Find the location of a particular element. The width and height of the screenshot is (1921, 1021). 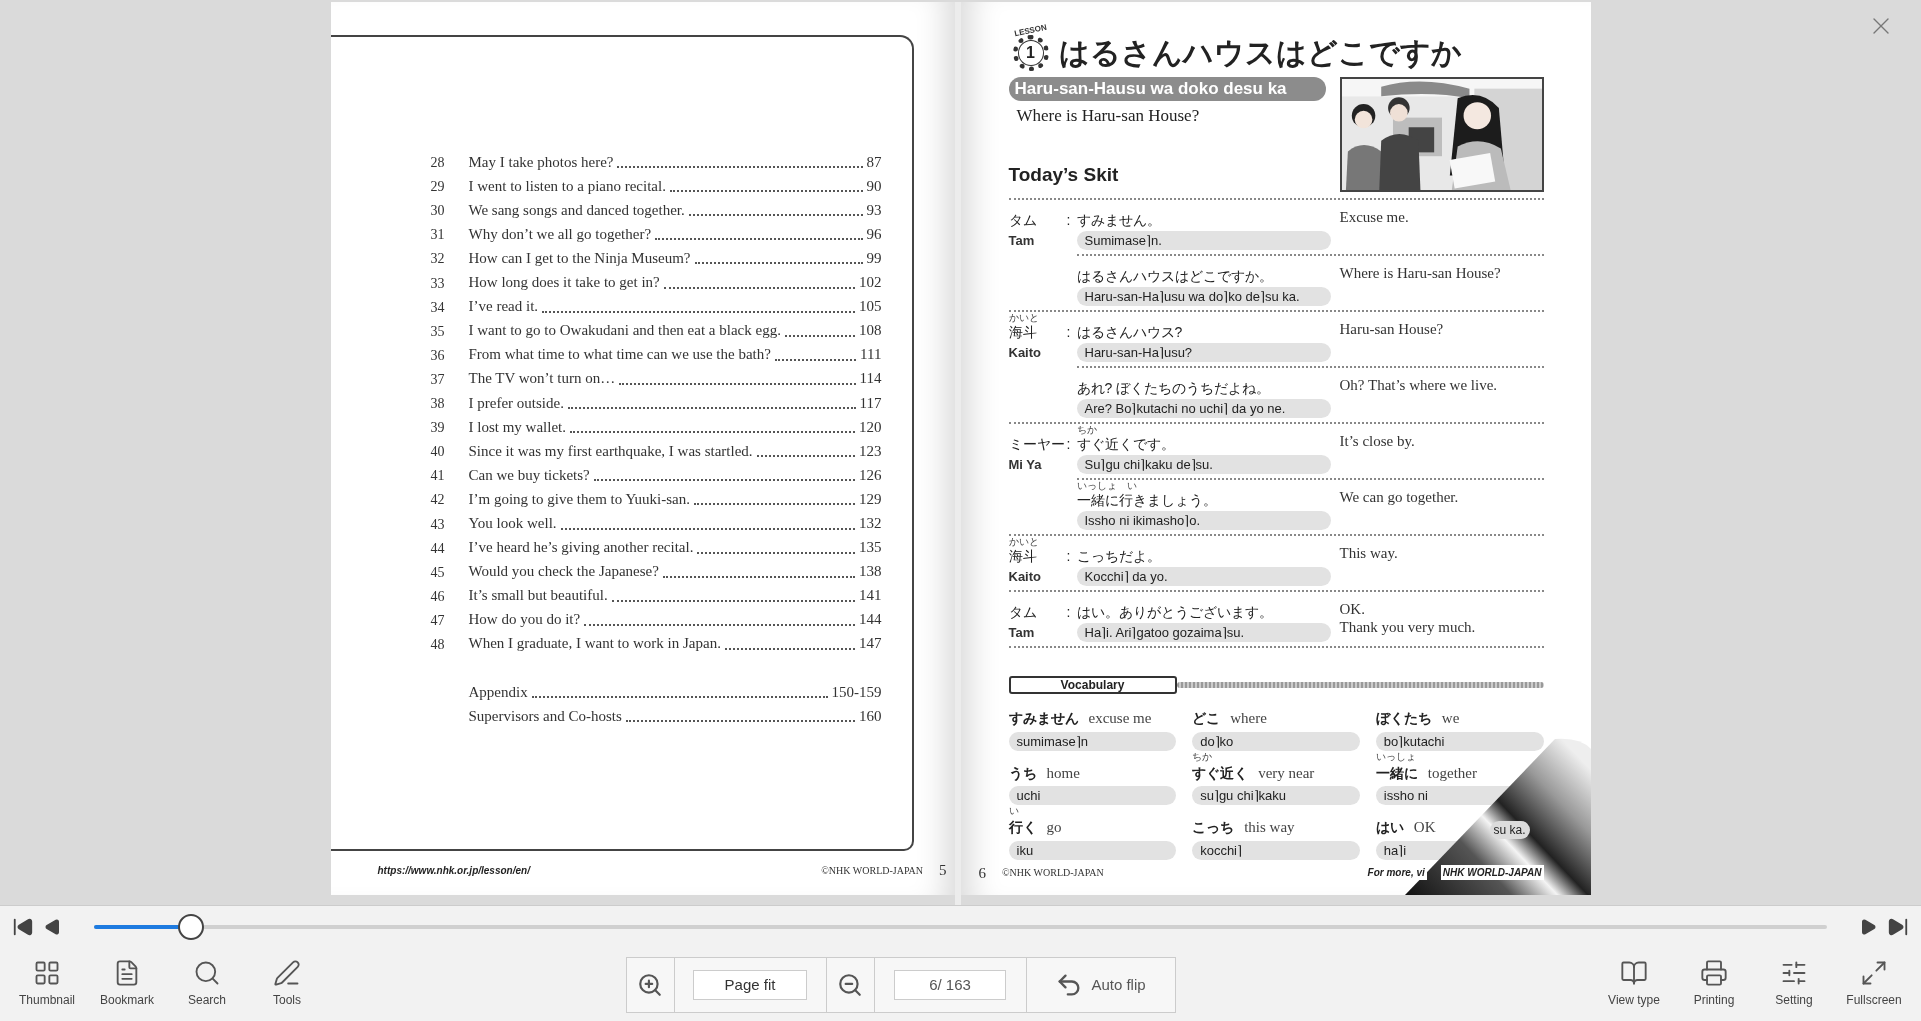

lesson-number: 37 is located at coordinates (438, 379).